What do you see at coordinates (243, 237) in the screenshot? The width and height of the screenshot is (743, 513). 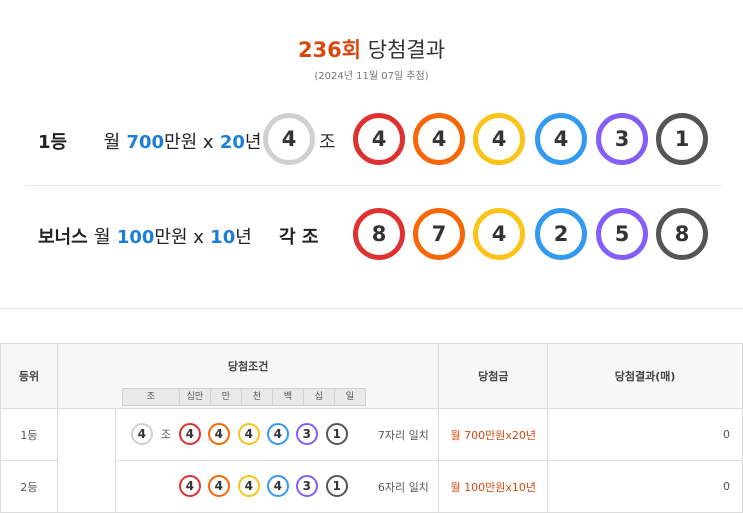 I see `bonus-year-unit: 년` at bounding box center [243, 237].